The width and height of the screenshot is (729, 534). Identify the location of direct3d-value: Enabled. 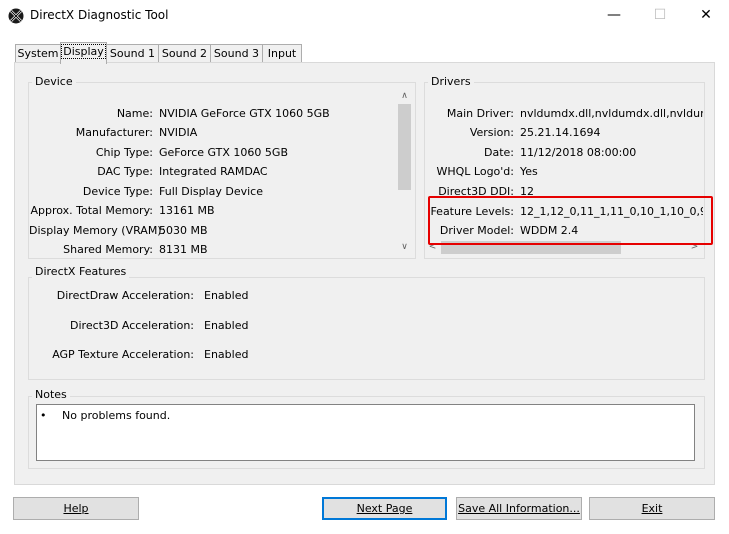
(226, 325).